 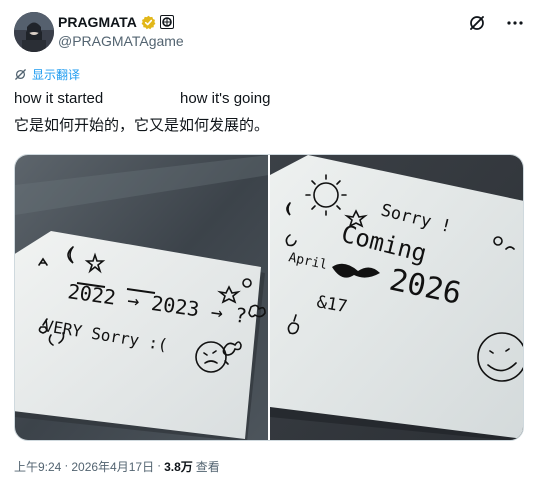 I want to click on grok-icon, so click(x=477, y=23).